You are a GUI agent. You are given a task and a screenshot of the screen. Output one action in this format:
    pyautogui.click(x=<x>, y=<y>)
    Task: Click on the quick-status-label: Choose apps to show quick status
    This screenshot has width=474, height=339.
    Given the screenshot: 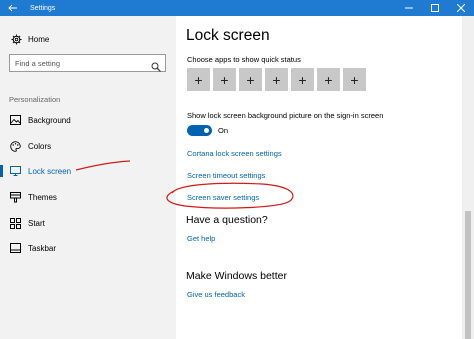 What is the action you would take?
    pyautogui.click(x=244, y=59)
    